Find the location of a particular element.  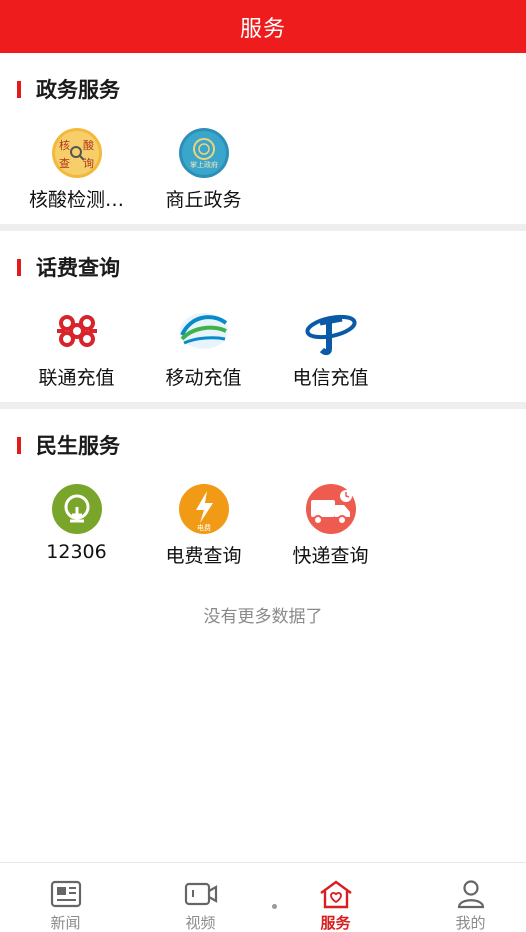

svg-text: 掌上政府 is located at coordinates (204, 164).